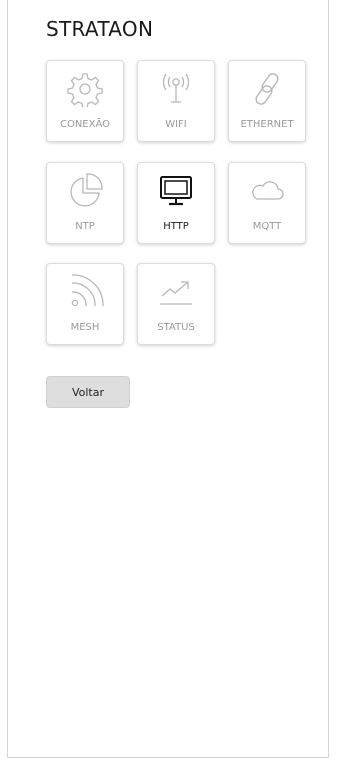 The height and width of the screenshot is (760, 344). I want to click on tile-label: MQTT, so click(267, 226).